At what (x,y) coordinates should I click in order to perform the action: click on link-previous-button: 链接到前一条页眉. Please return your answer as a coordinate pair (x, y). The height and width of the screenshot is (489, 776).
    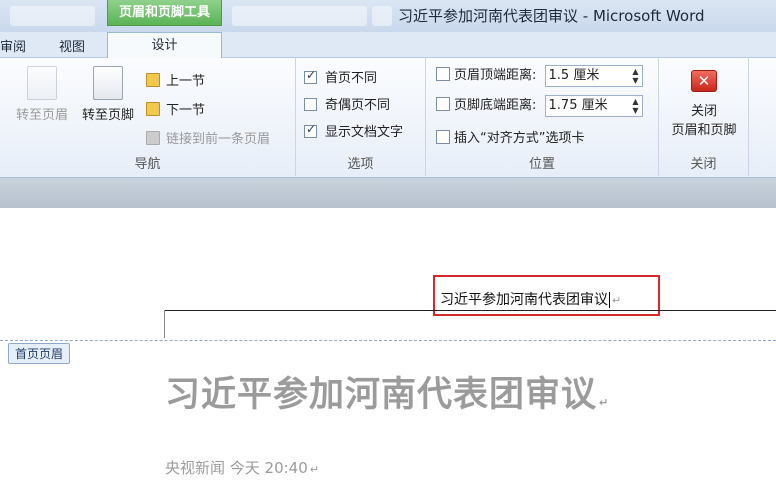
    Looking at the image, I should click on (208, 137).